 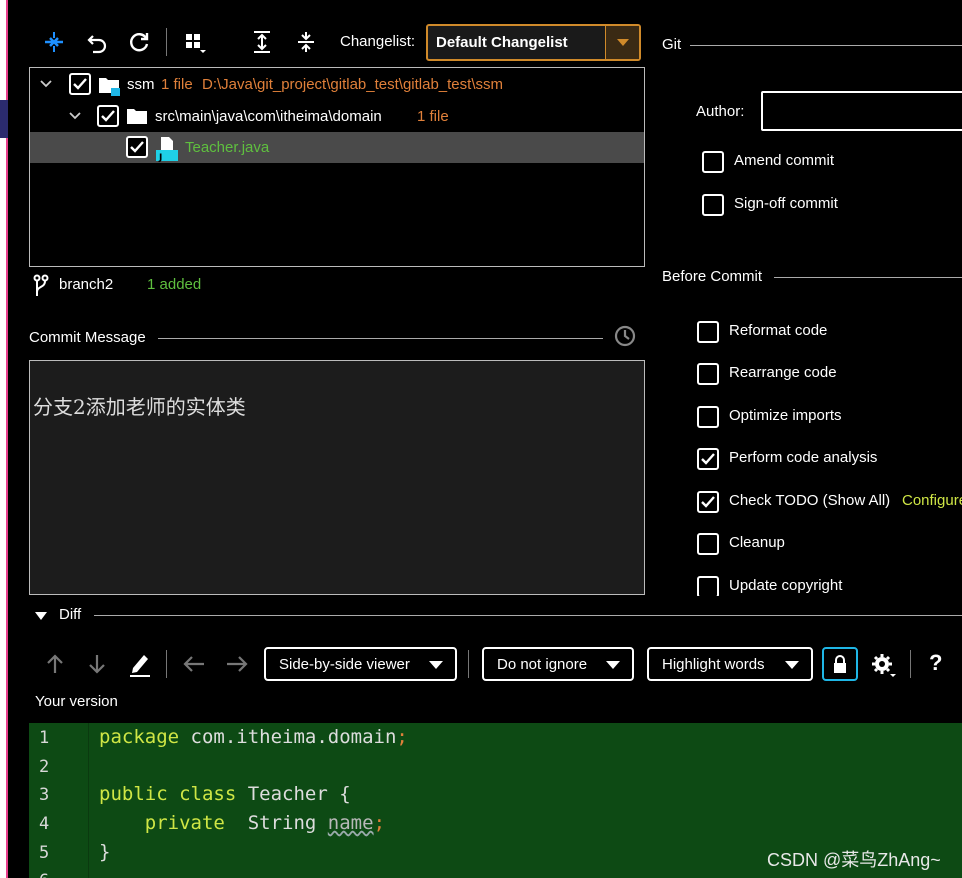 What do you see at coordinates (44, 824) in the screenshot?
I see `line-number: 4` at bounding box center [44, 824].